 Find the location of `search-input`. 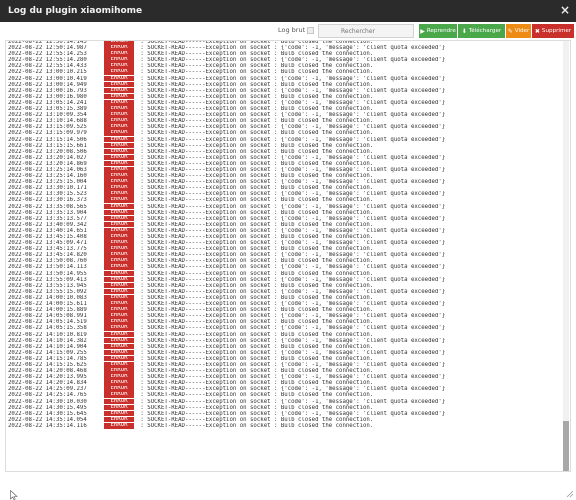

search-input is located at coordinates (366, 31).